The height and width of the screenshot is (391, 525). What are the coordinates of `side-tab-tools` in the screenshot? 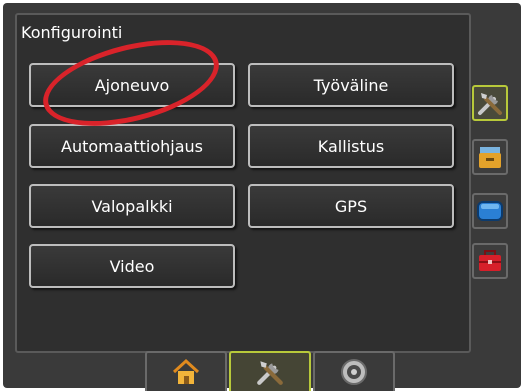 It's located at (490, 103).